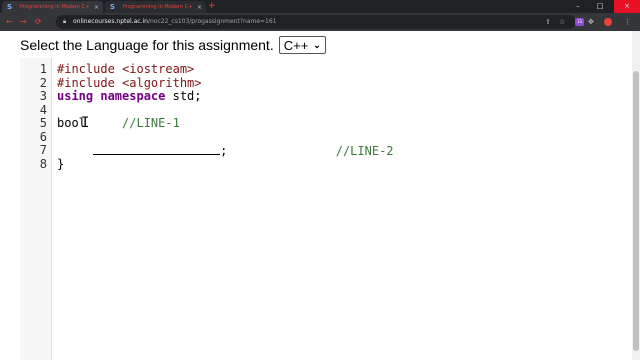 The height and width of the screenshot is (360, 640). Describe the element at coordinates (548, 22) in the screenshot. I see `share-icon: ⇪` at that location.